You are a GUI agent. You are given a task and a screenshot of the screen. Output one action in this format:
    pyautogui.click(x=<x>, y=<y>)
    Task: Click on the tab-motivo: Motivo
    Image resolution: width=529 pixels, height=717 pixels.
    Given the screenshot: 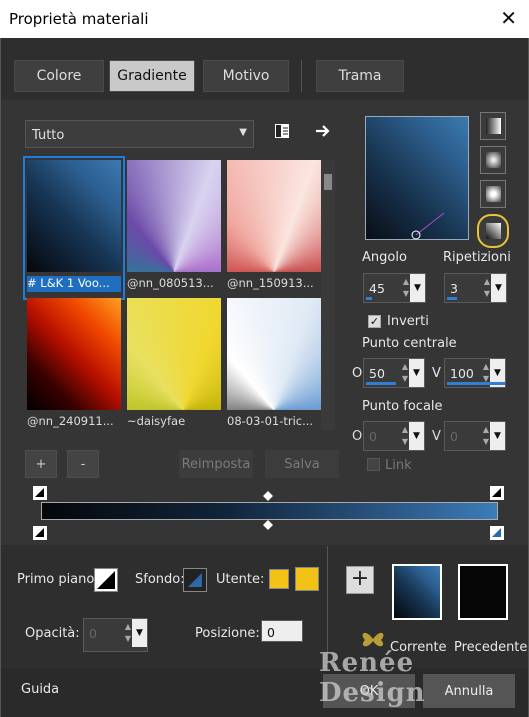 What is the action you would take?
    pyautogui.click(x=246, y=76)
    